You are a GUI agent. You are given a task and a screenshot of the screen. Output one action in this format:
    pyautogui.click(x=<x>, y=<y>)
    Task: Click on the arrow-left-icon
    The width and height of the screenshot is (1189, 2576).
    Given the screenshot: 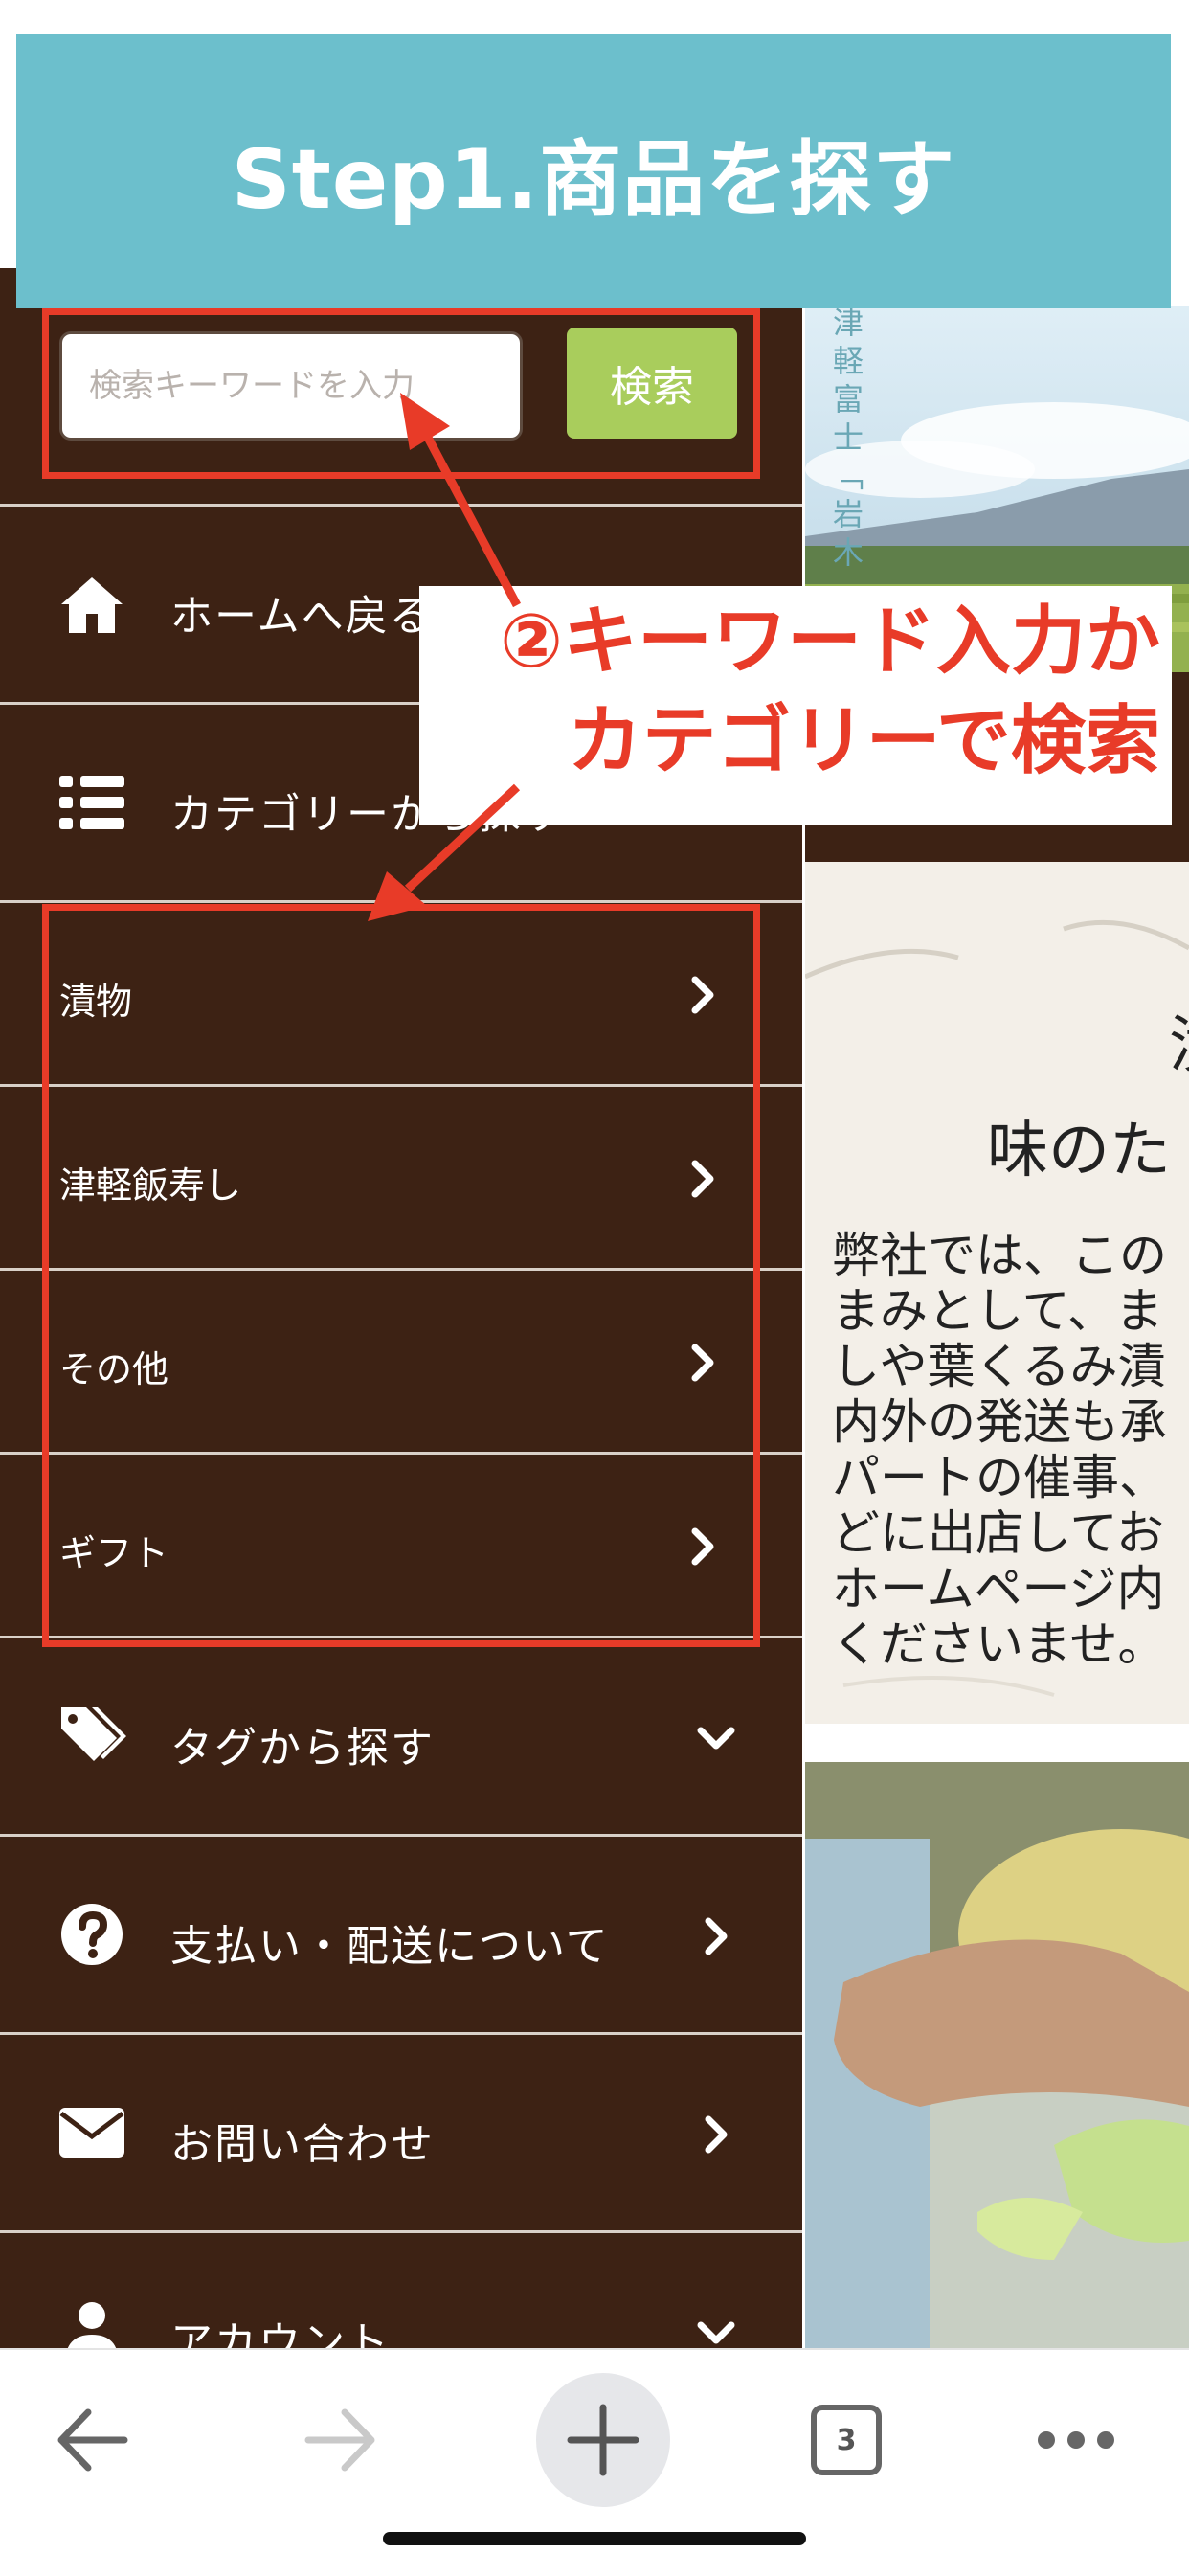 What is the action you would take?
    pyautogui.click(x=92, y=2440)
    